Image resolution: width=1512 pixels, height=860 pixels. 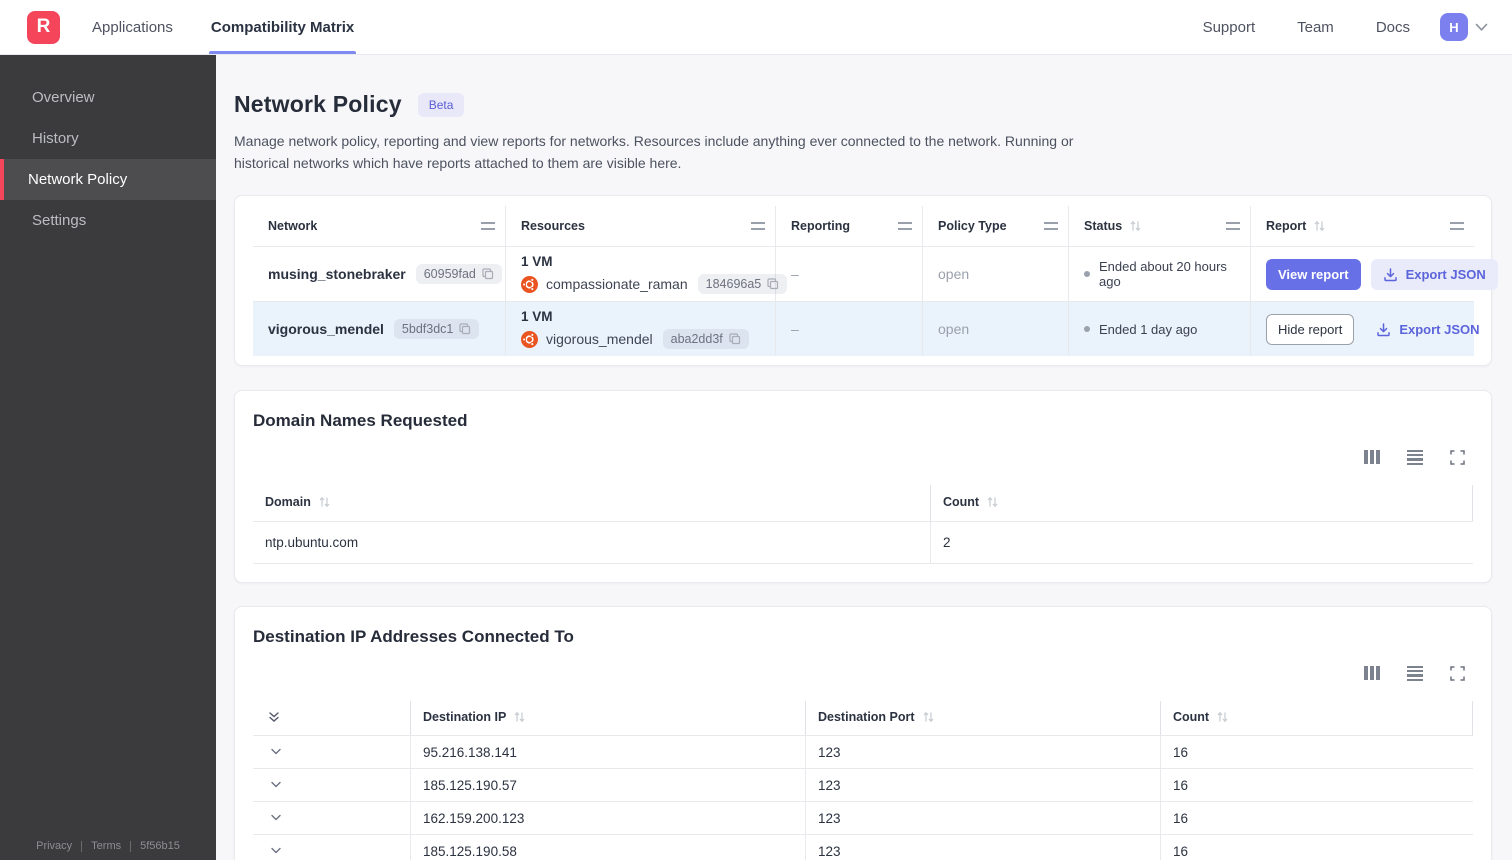 I want to click on privacy-link: Privacy, so click(x=54, y=846).